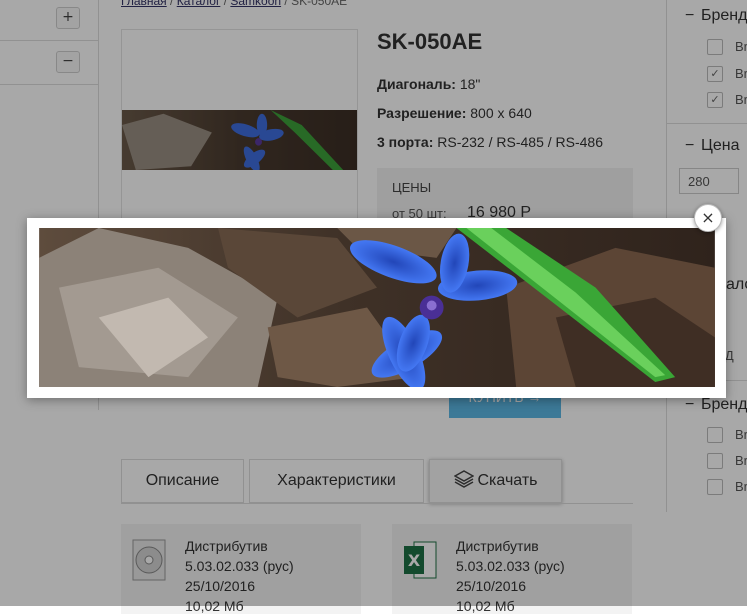 The width and height of the screenshot is (747, 616). What do you see at coordinates (708, 218) in the screenshot?
I see `close-button: ×` at bounding box center [708, 218].